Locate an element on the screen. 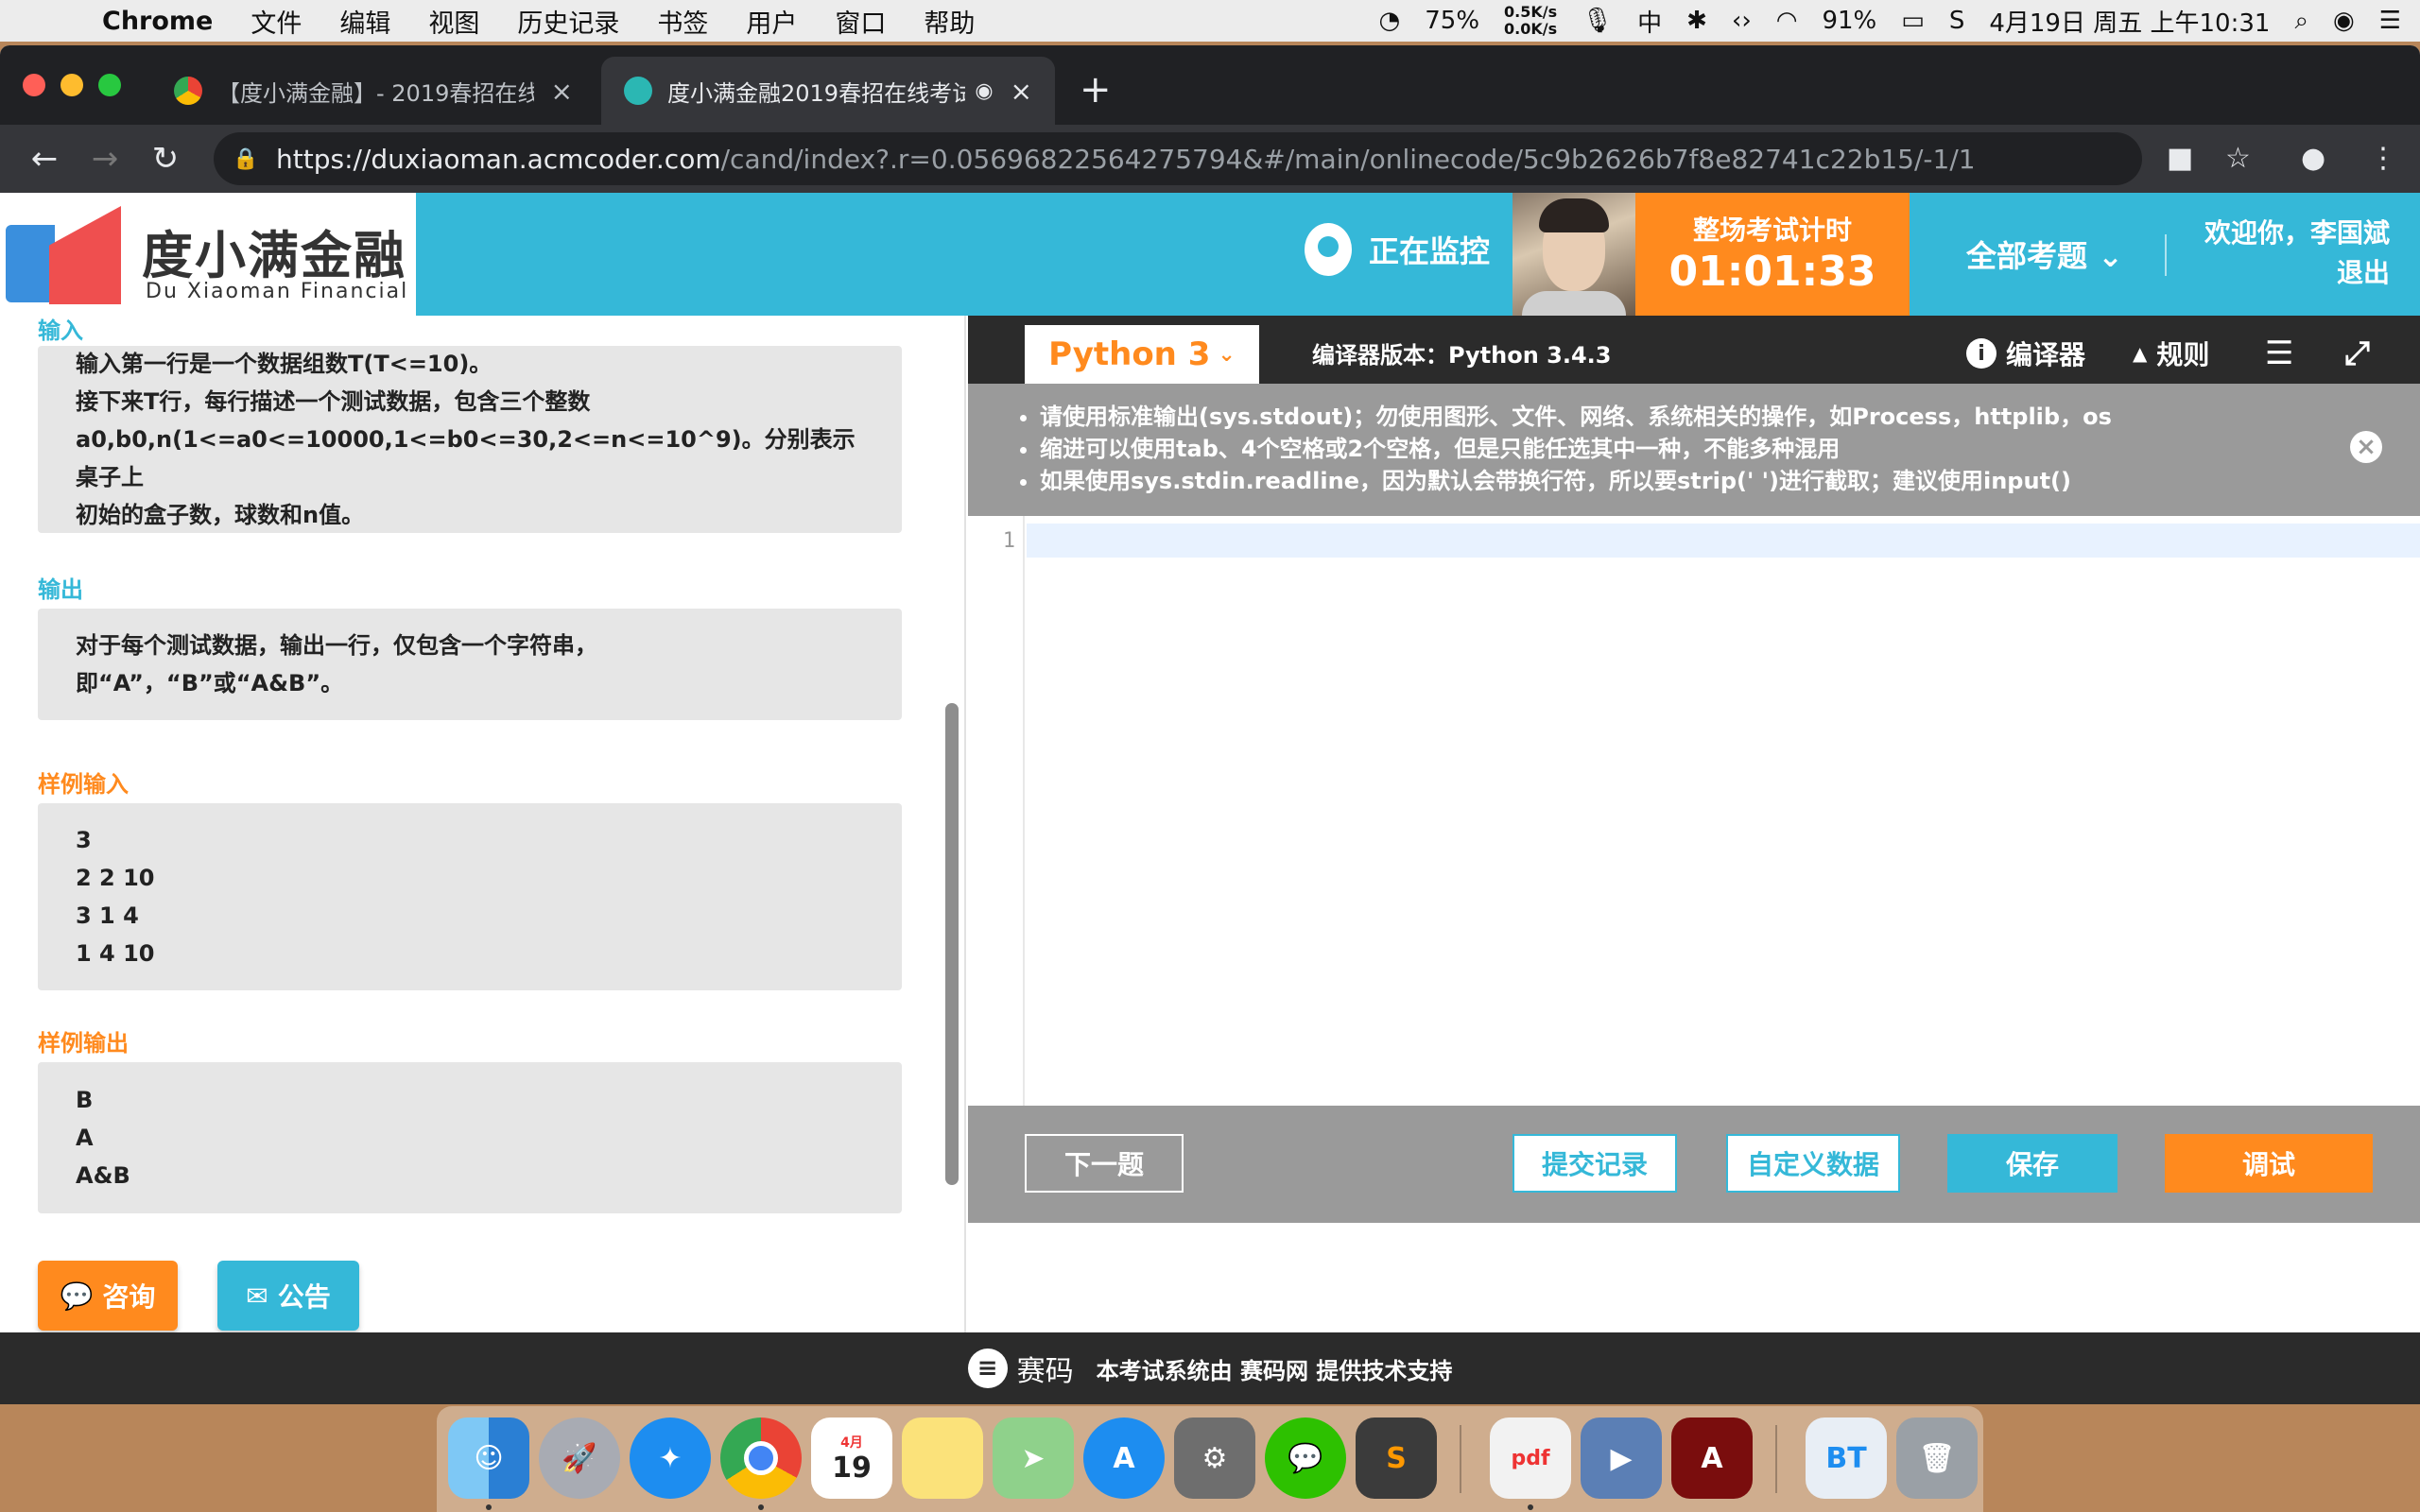 The height and width of the screenshot is (1512, 2420). submit-record-button: 提交记录 is located at coordinates (1594, 1163).